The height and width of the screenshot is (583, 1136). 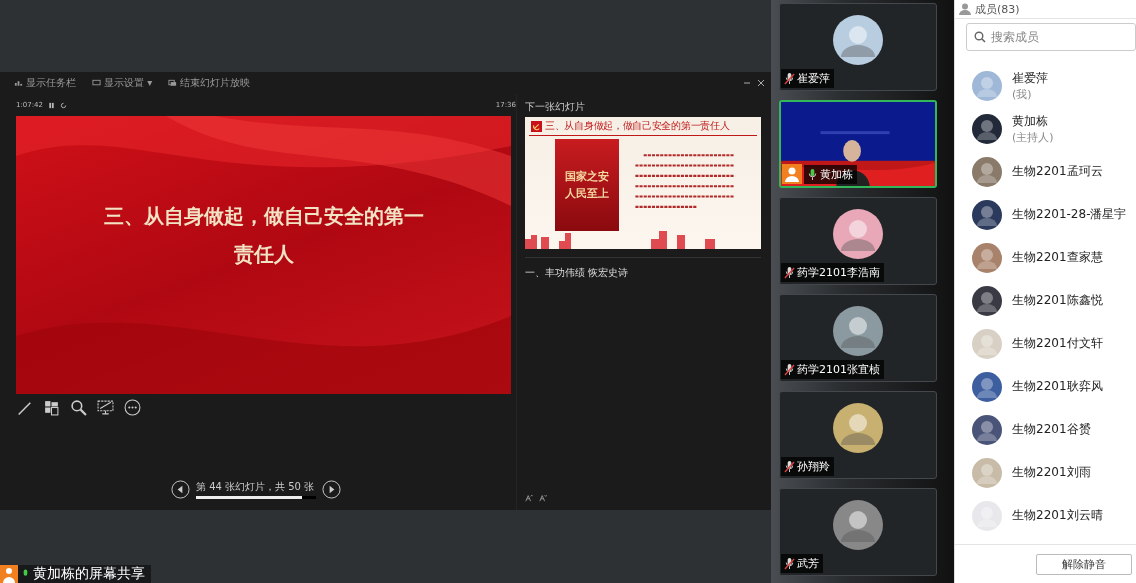 What do you see at coordinates (51, 105) in the screenshot?
I see `pause-icon` at bounding box center [51, 105].